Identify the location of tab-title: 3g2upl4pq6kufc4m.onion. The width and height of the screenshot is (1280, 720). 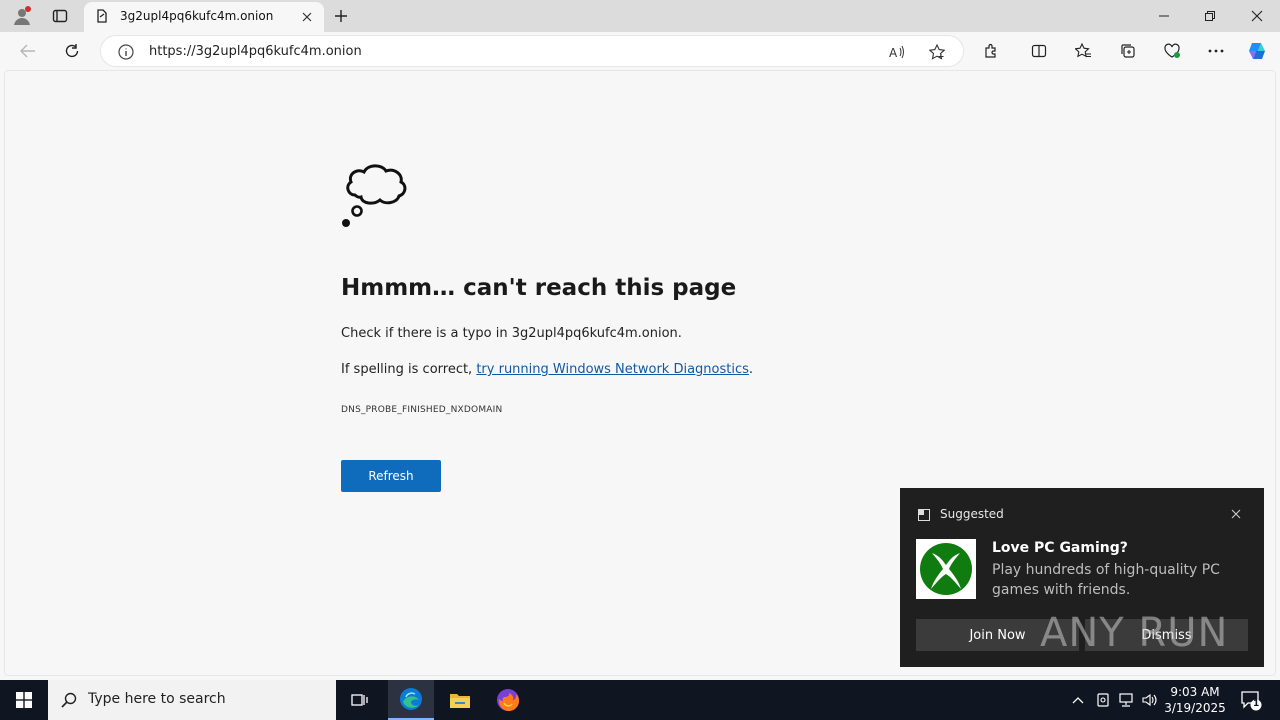
(197, 16).